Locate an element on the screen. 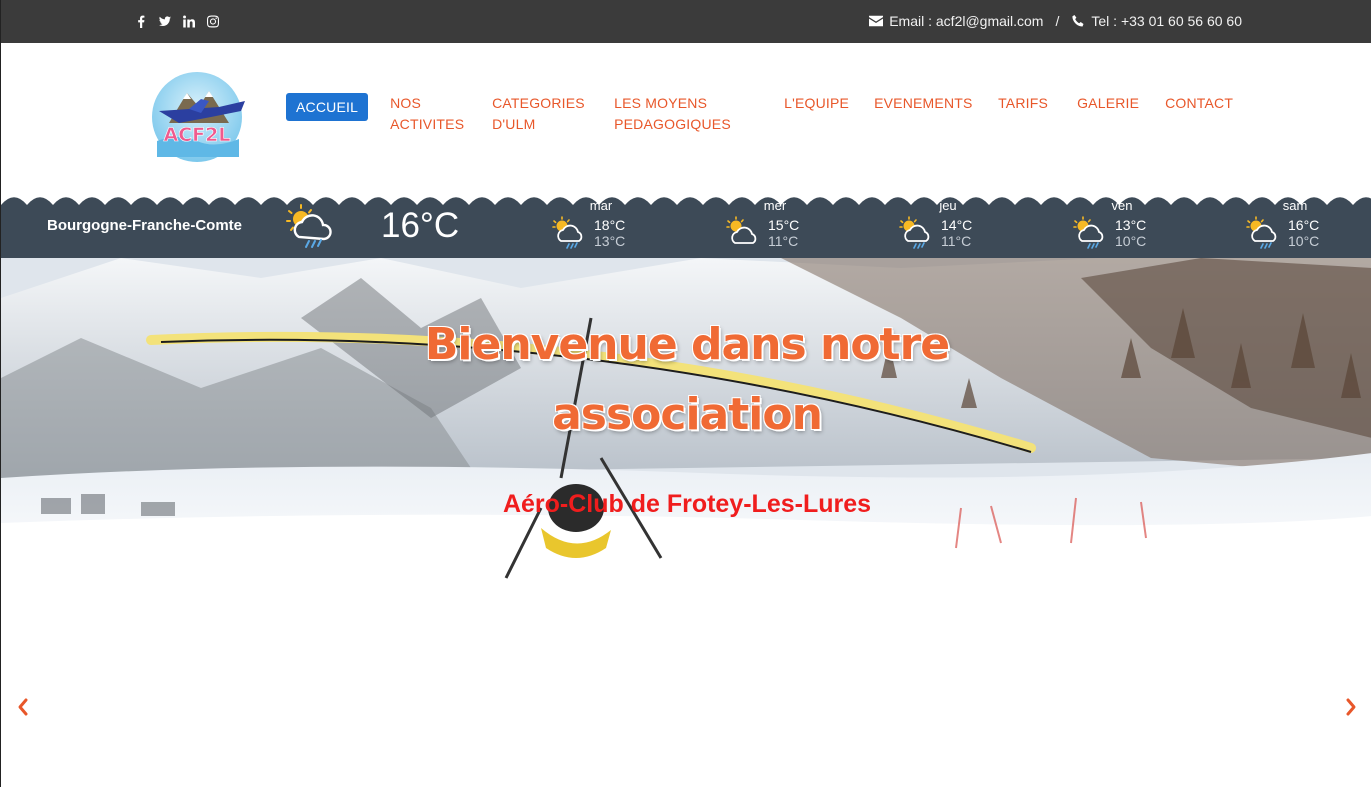 The height and width of the screenshot is (787, 1371). email-link: Email : acf2l@gmail.com is located at coordinates (966, 21).